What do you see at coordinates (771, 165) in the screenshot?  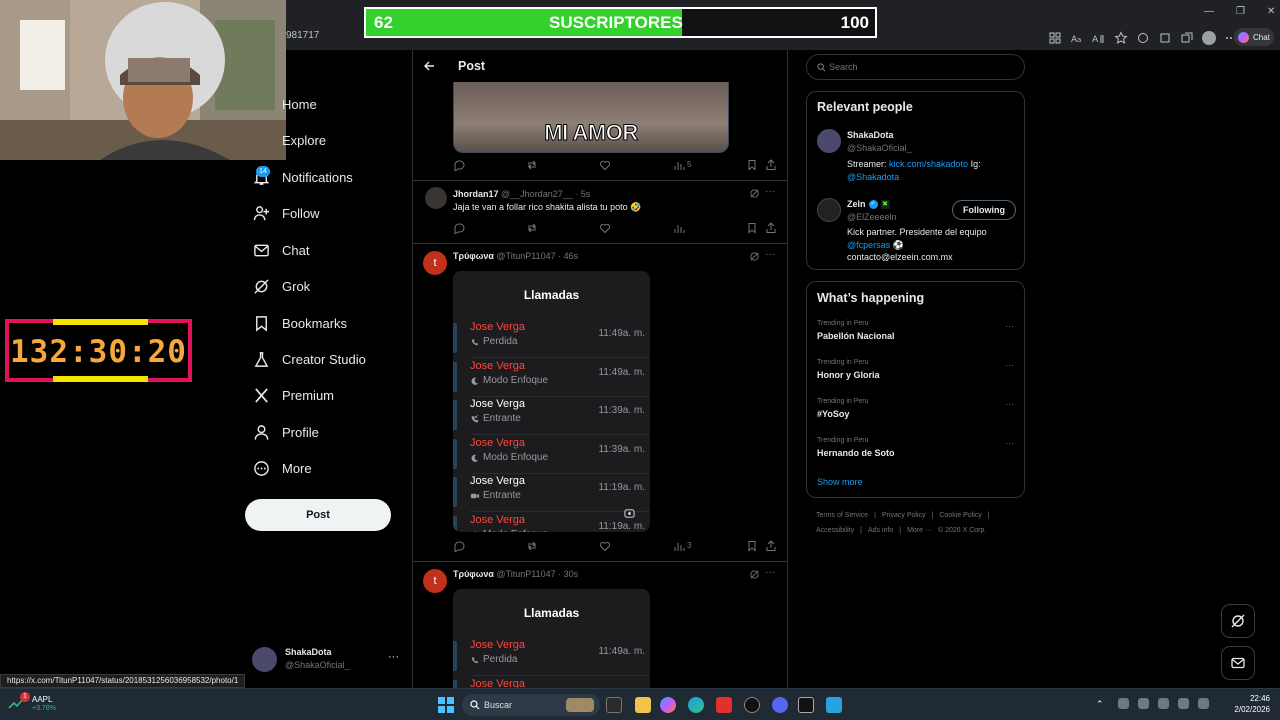 I see `share-icon` at bounding box center [771, 165].